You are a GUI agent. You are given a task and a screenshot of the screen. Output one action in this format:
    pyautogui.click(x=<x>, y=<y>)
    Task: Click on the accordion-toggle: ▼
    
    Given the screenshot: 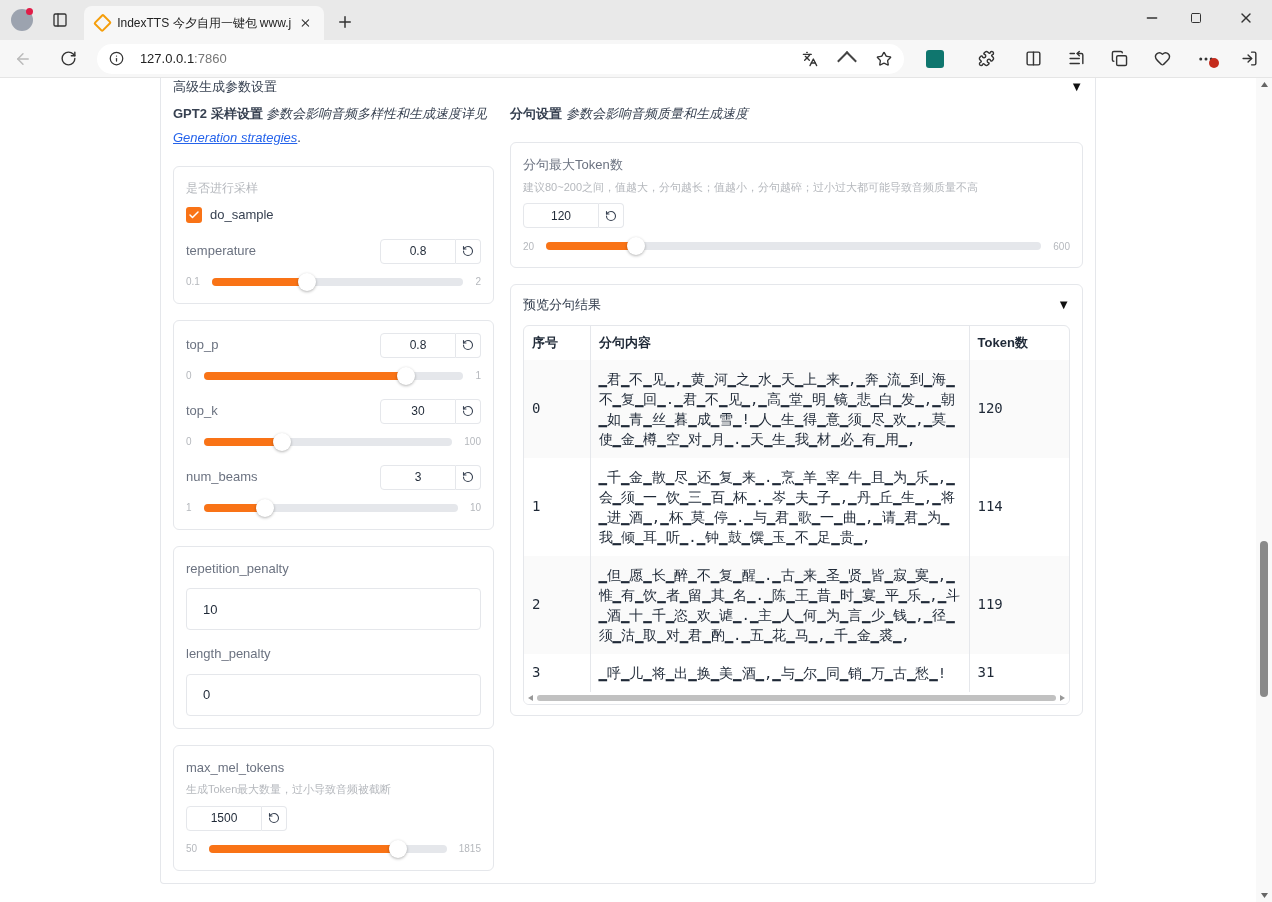 What is the action you would take?
    pyautogui.click(x=1076, y=87)
    